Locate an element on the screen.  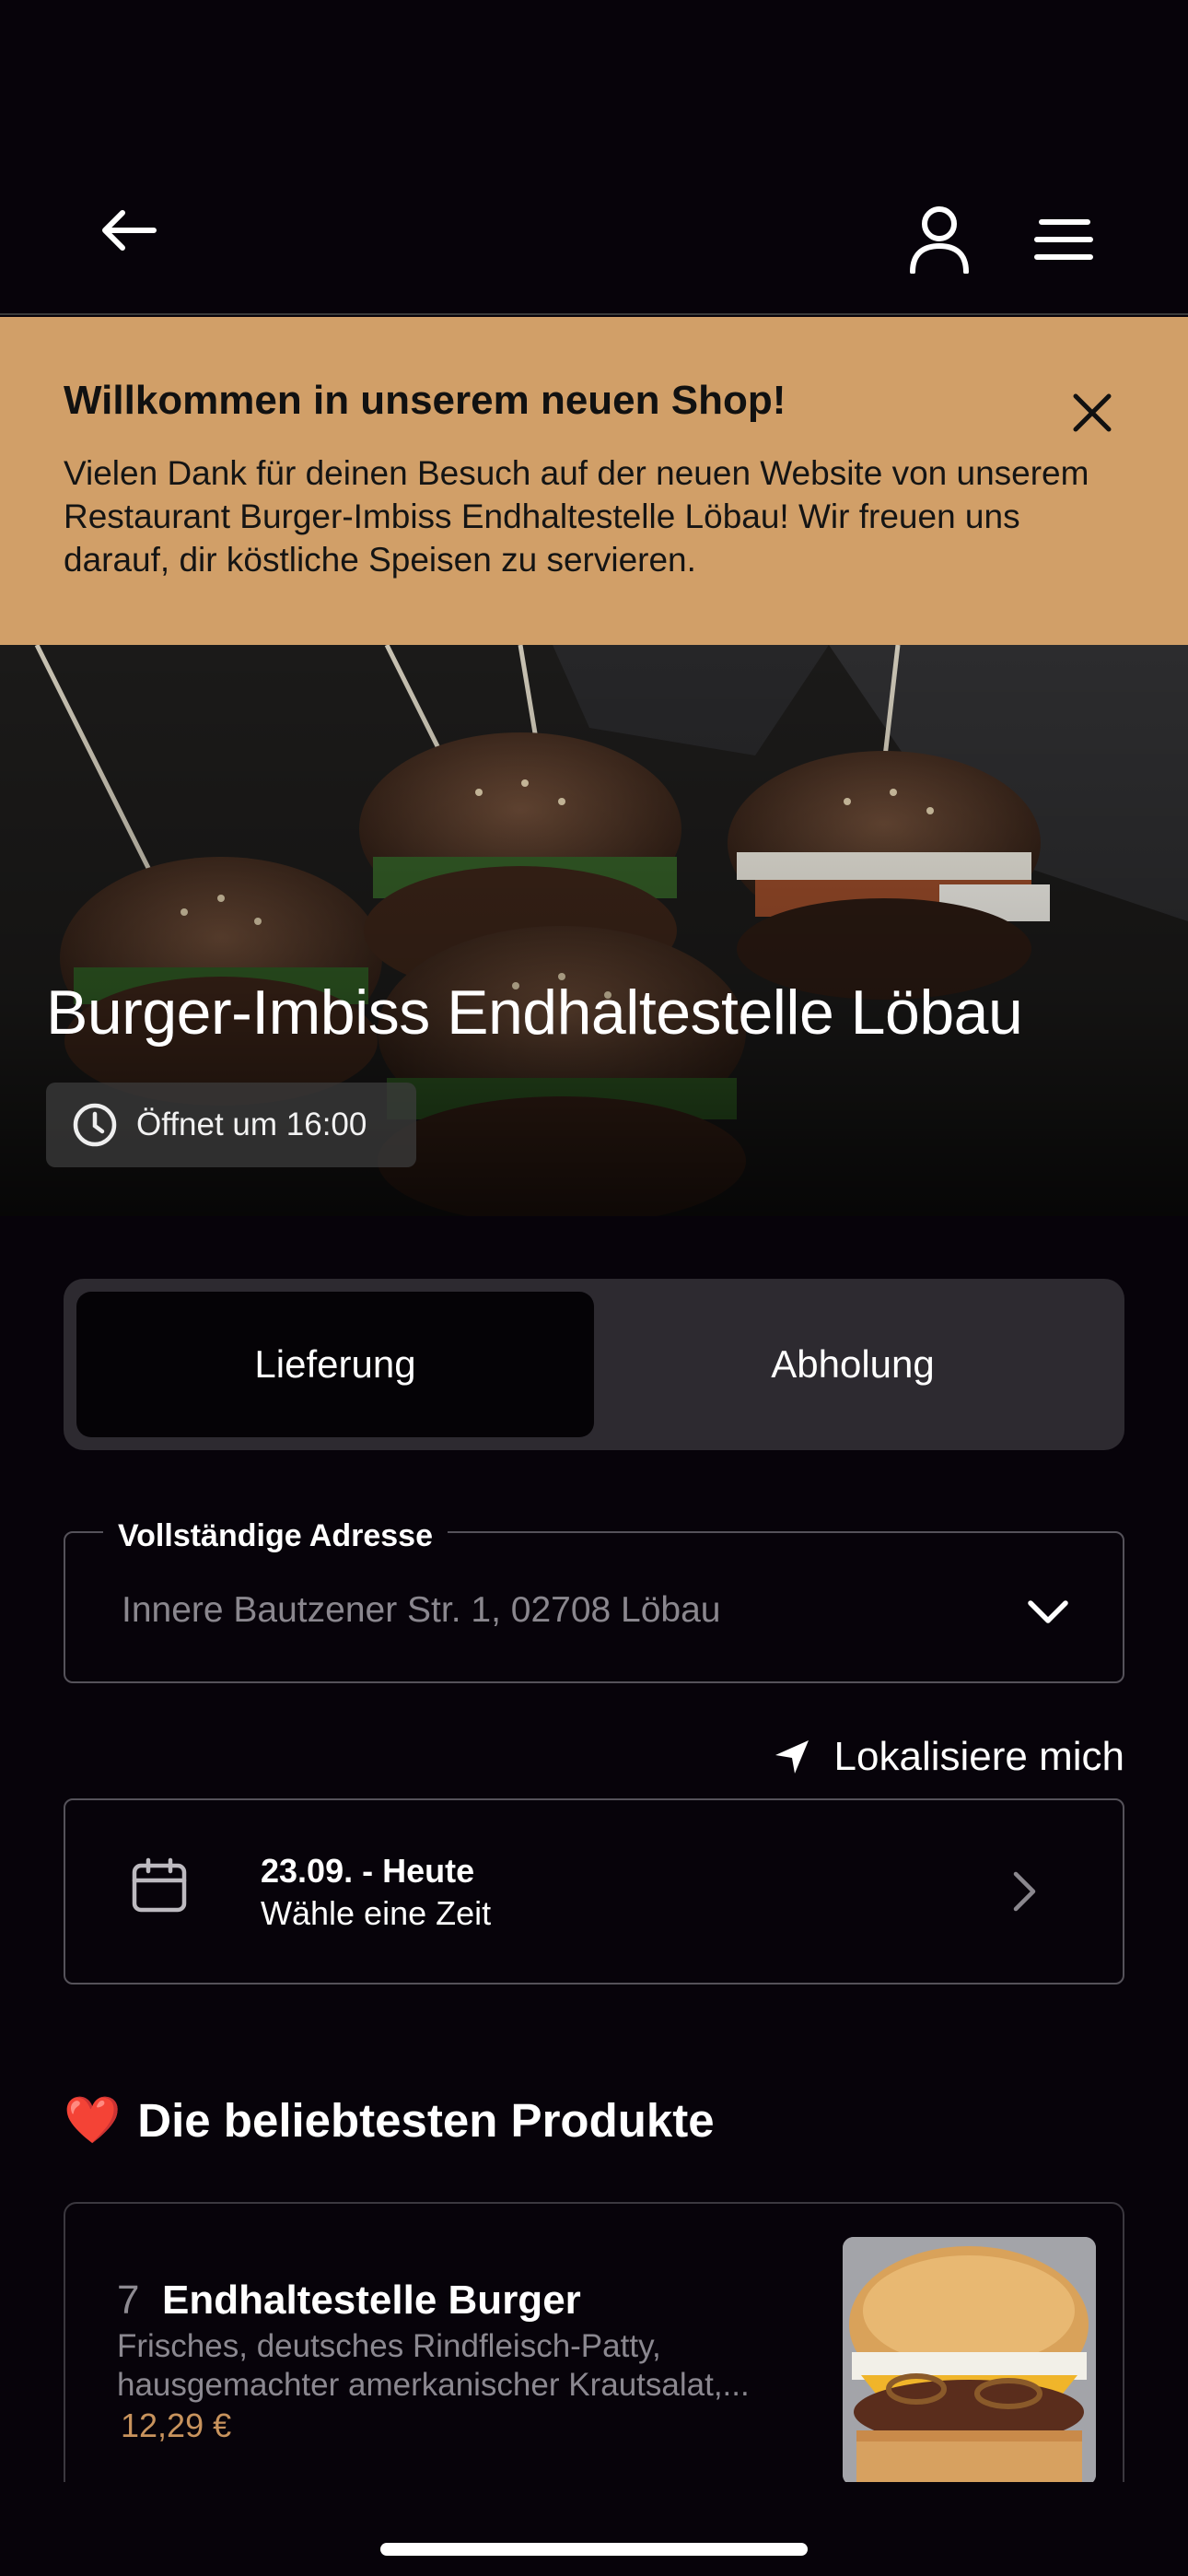
time-picker-chevron is located at coordinates (1025, 1891).